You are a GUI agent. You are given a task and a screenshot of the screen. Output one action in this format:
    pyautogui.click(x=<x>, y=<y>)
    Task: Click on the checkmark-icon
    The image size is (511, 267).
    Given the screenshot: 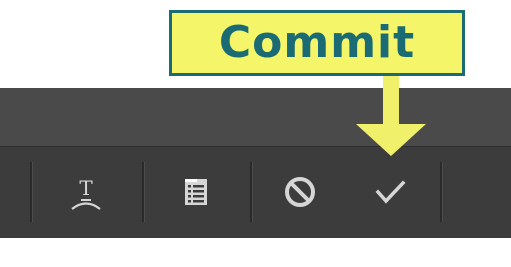 What is the action you would take?
    pyautogui.click(x=390, y=192)
    